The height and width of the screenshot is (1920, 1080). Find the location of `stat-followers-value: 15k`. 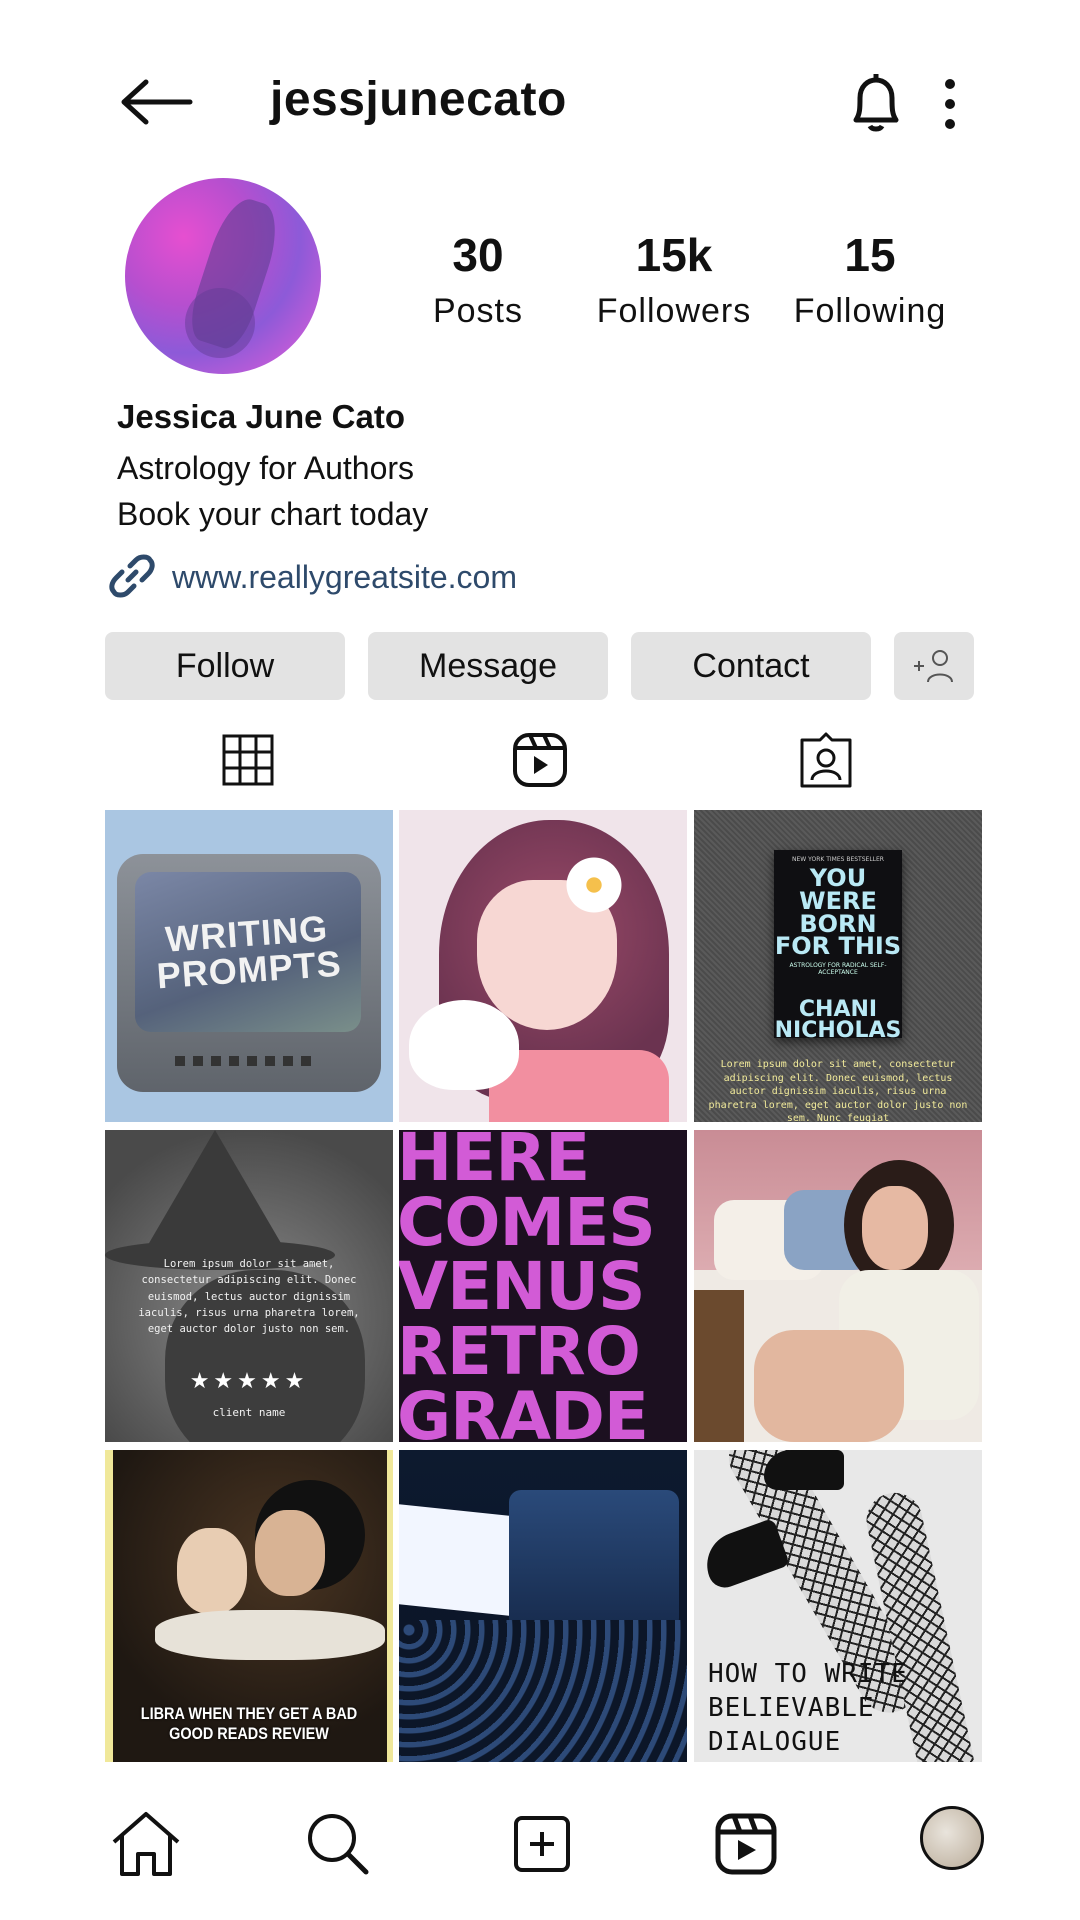

stat-followers-value: 15k is located at coordinates (674, 255).